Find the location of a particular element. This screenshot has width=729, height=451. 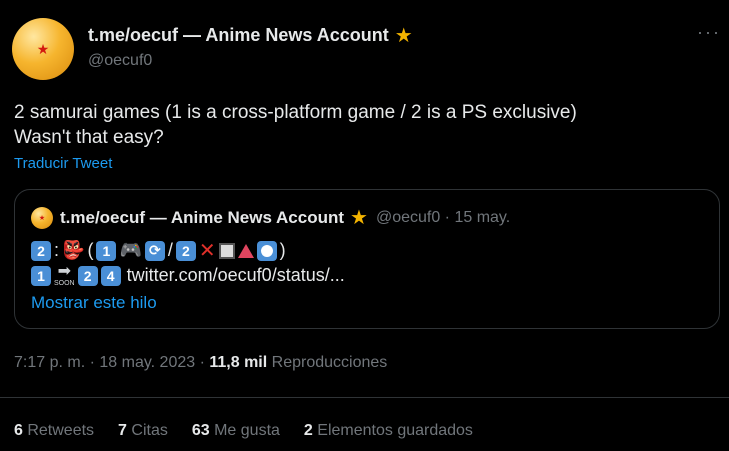

quoted-emoji-line: 2 : 👺 ( 1 🎮 ⟳ / 2 ✕ ) is located at coordinates (160, 250).